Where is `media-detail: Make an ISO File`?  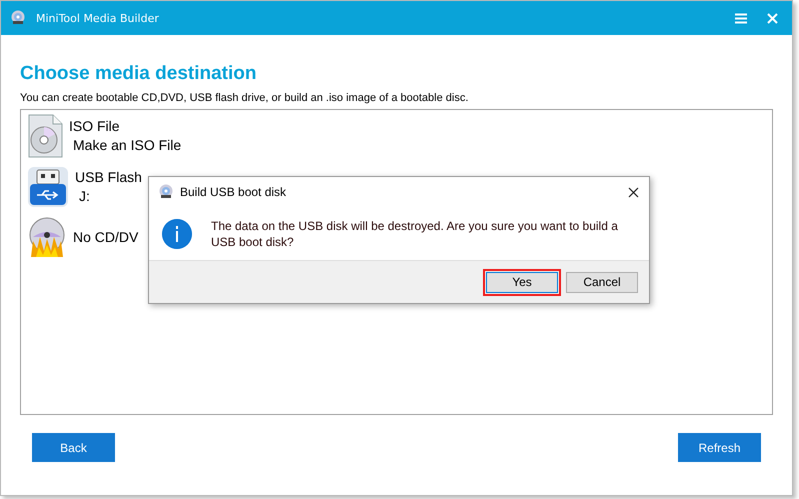
media-detail: Make an ISO File is located at coordinates (127, 145).